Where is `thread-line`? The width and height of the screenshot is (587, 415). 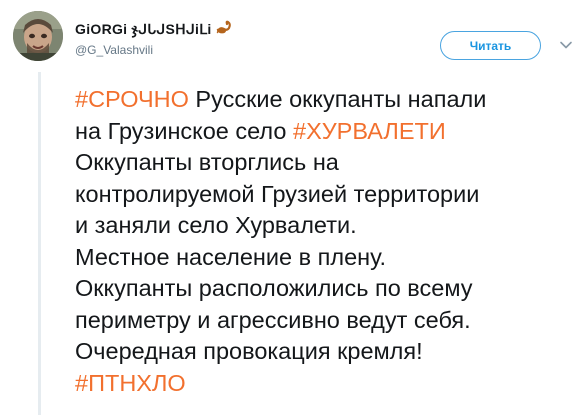
thread-line is located at coordinates (39, 243).